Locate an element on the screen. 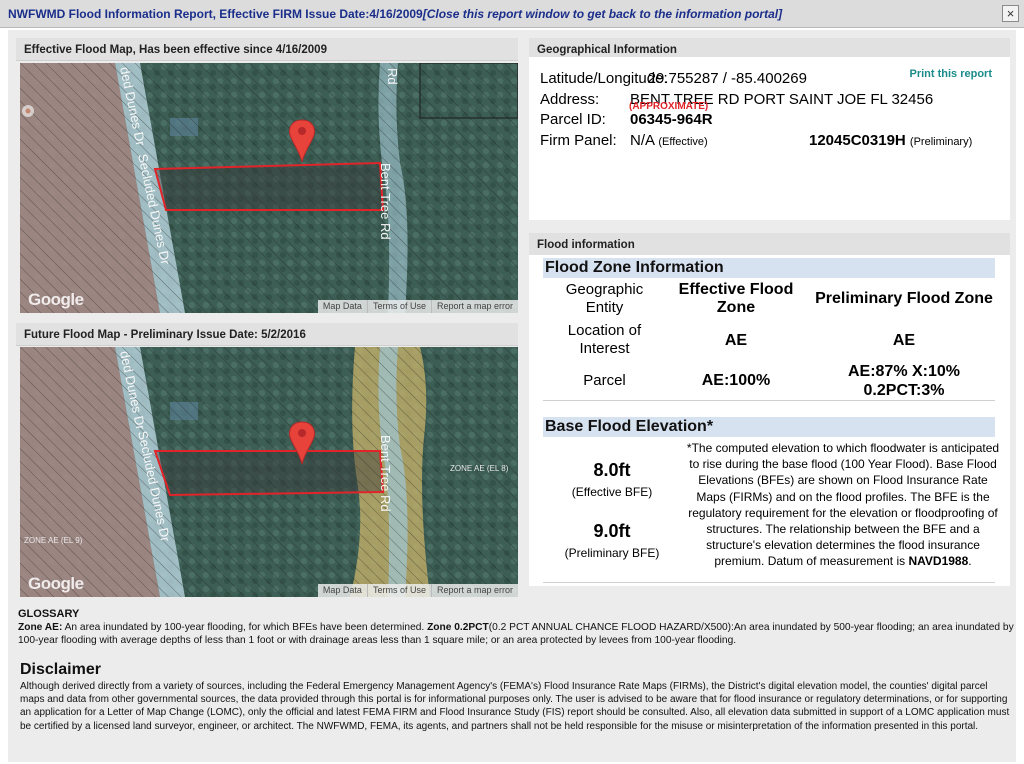 This screenshot has height=764, width=1024. zone-label-left: ZONE AE (EL 9) is located at coordinates (53, 540).